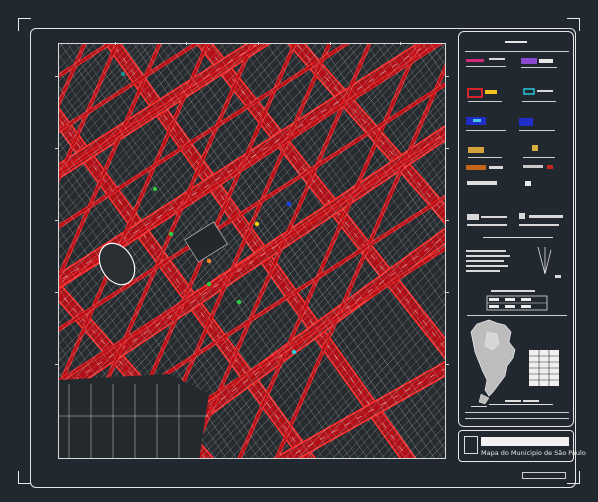  Describe the element at coordinates (134, 416) in the screenshot. I see `open-area` at that location.